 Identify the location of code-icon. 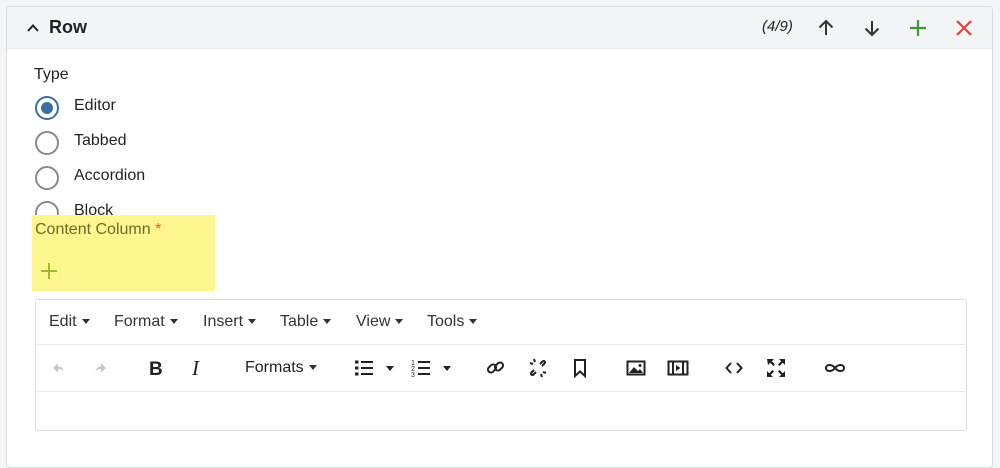
(734, 368).